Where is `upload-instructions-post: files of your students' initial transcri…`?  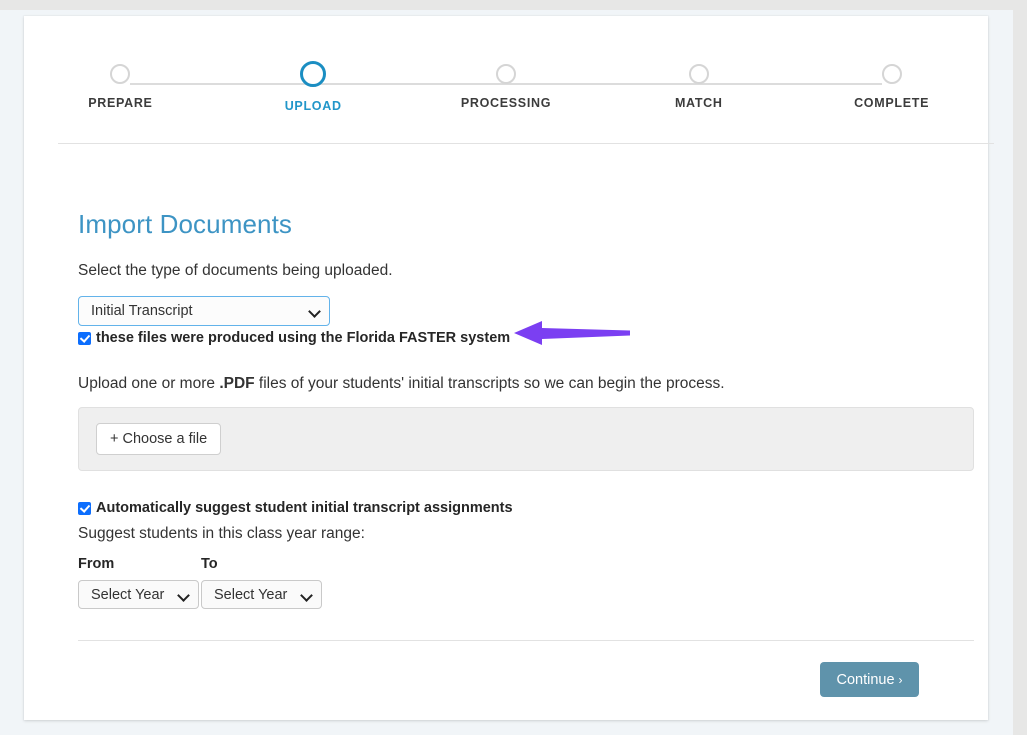
upload-instructions-post: files of your students' initial transcri… is located at coordinates (489, 383).